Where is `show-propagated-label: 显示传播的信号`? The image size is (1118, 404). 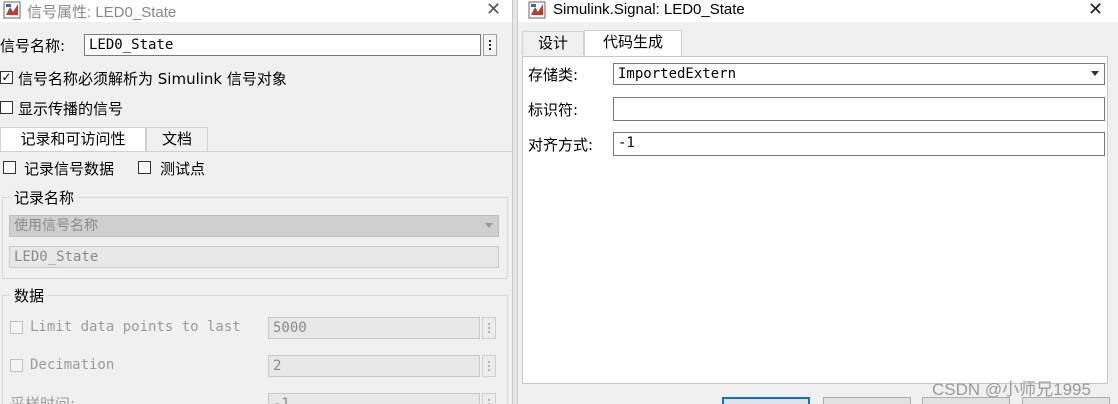
show-propagated-label: 显示传播的信号 is located at coordinates (71, 109).